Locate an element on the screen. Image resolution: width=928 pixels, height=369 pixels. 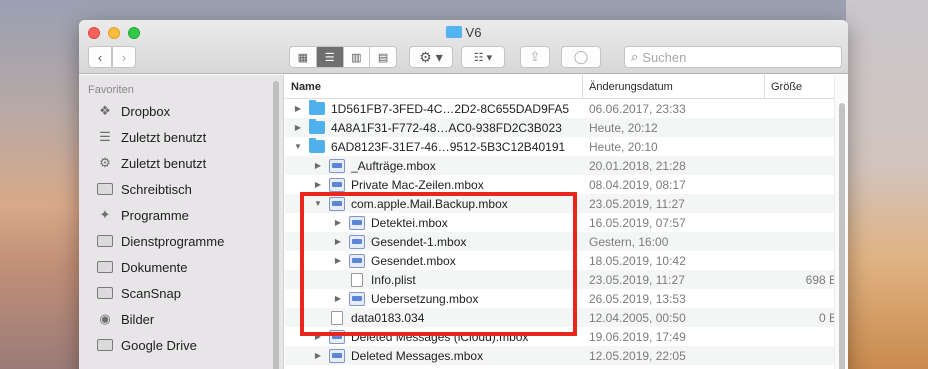
forward-button: › is located at coordinates (124, 57).